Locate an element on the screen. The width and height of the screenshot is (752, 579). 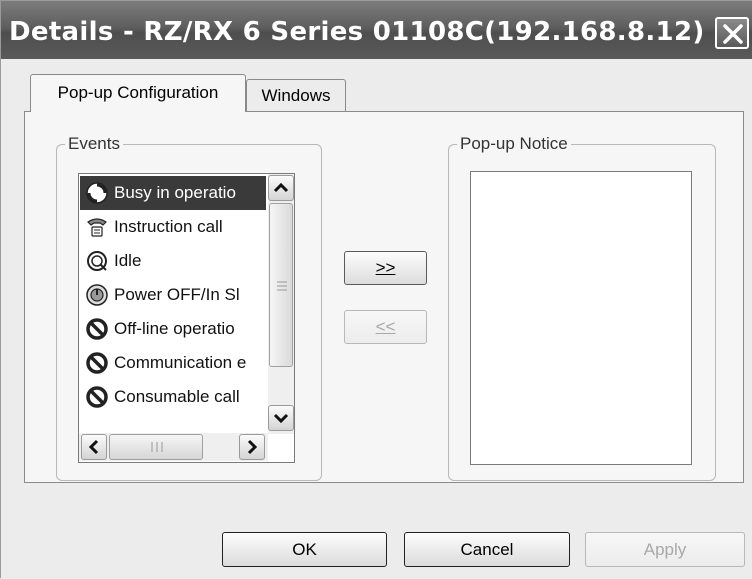
ok-button: OK is located at coordinates (304, 549).